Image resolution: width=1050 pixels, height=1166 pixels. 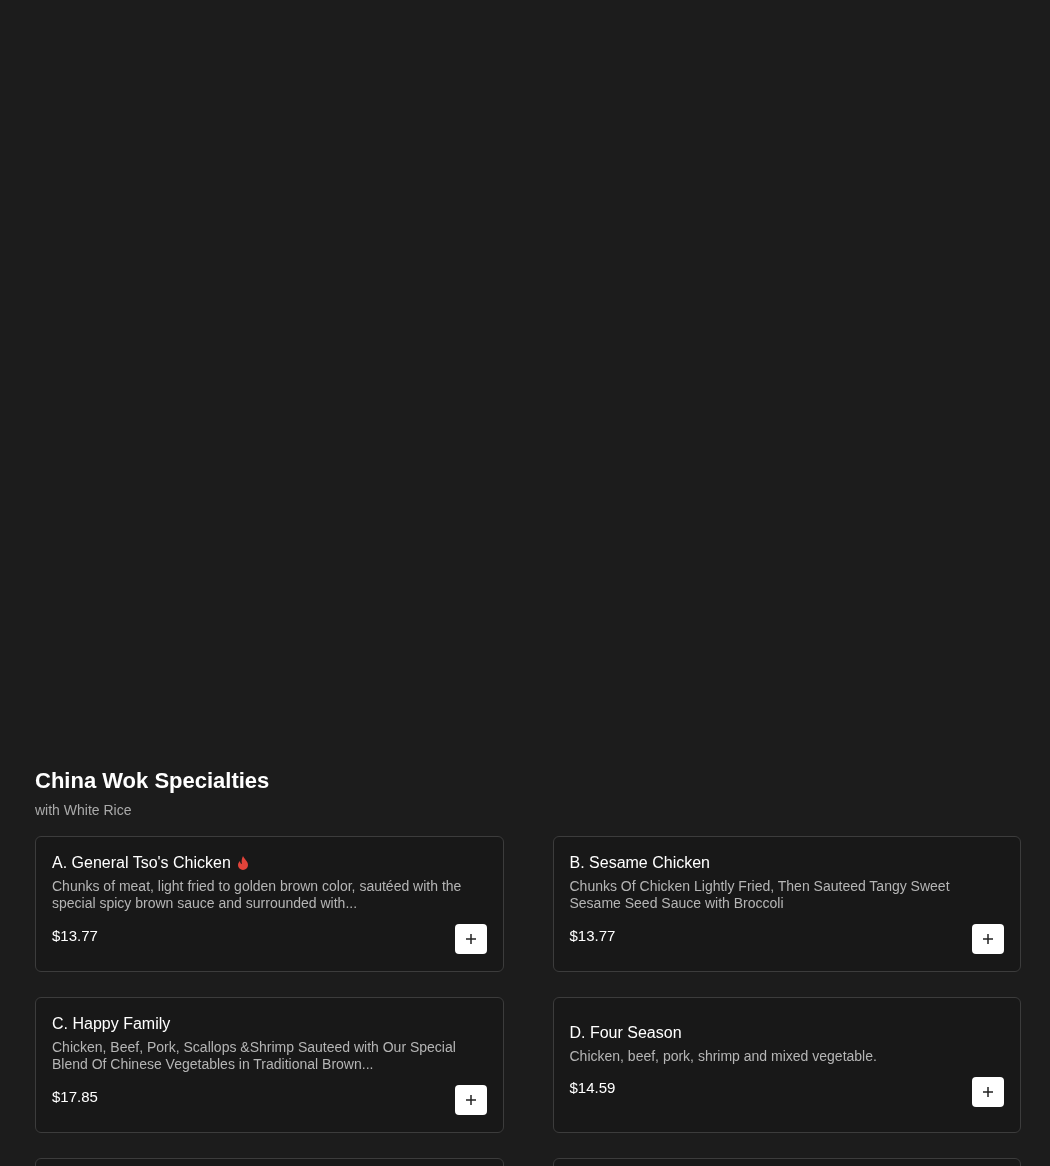 What do you see at coordinates (760, 895) in the screenshot?
I see `item-description: Chunks Of Chicken Lightly Fried, Then Sauteed Tangy Sweet Sesame Seed Sauce with Broccoli` at bounding box center [760, 895].